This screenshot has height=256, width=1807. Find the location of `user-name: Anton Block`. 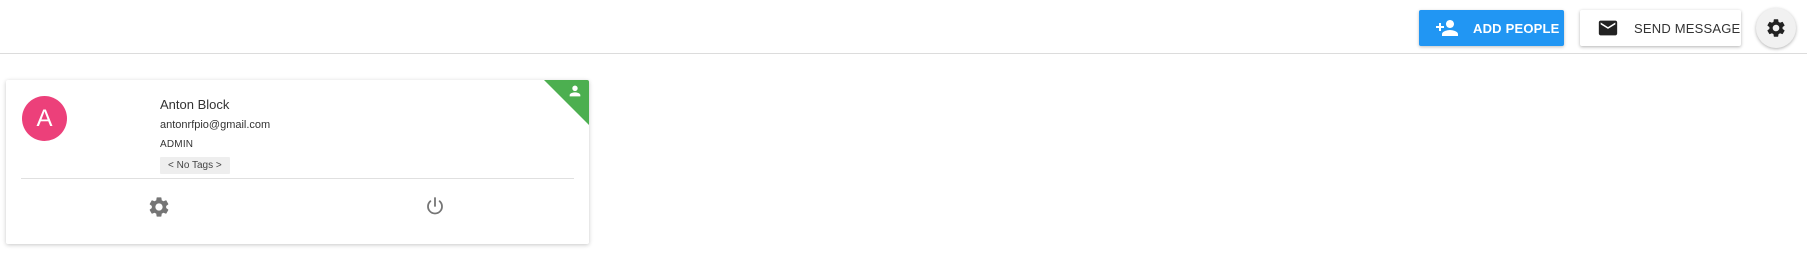

user-name: Anton Block is located at coordinates (195, 104).